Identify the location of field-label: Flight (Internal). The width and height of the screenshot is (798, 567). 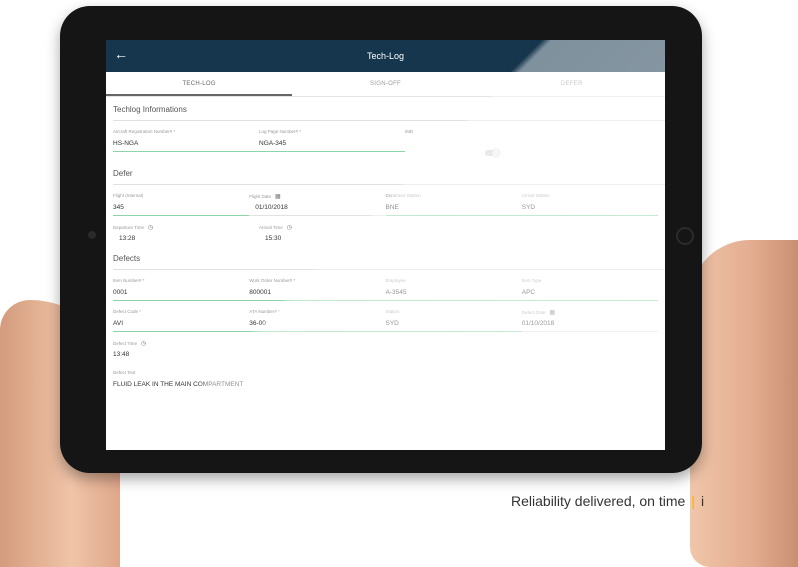
(128, 195).